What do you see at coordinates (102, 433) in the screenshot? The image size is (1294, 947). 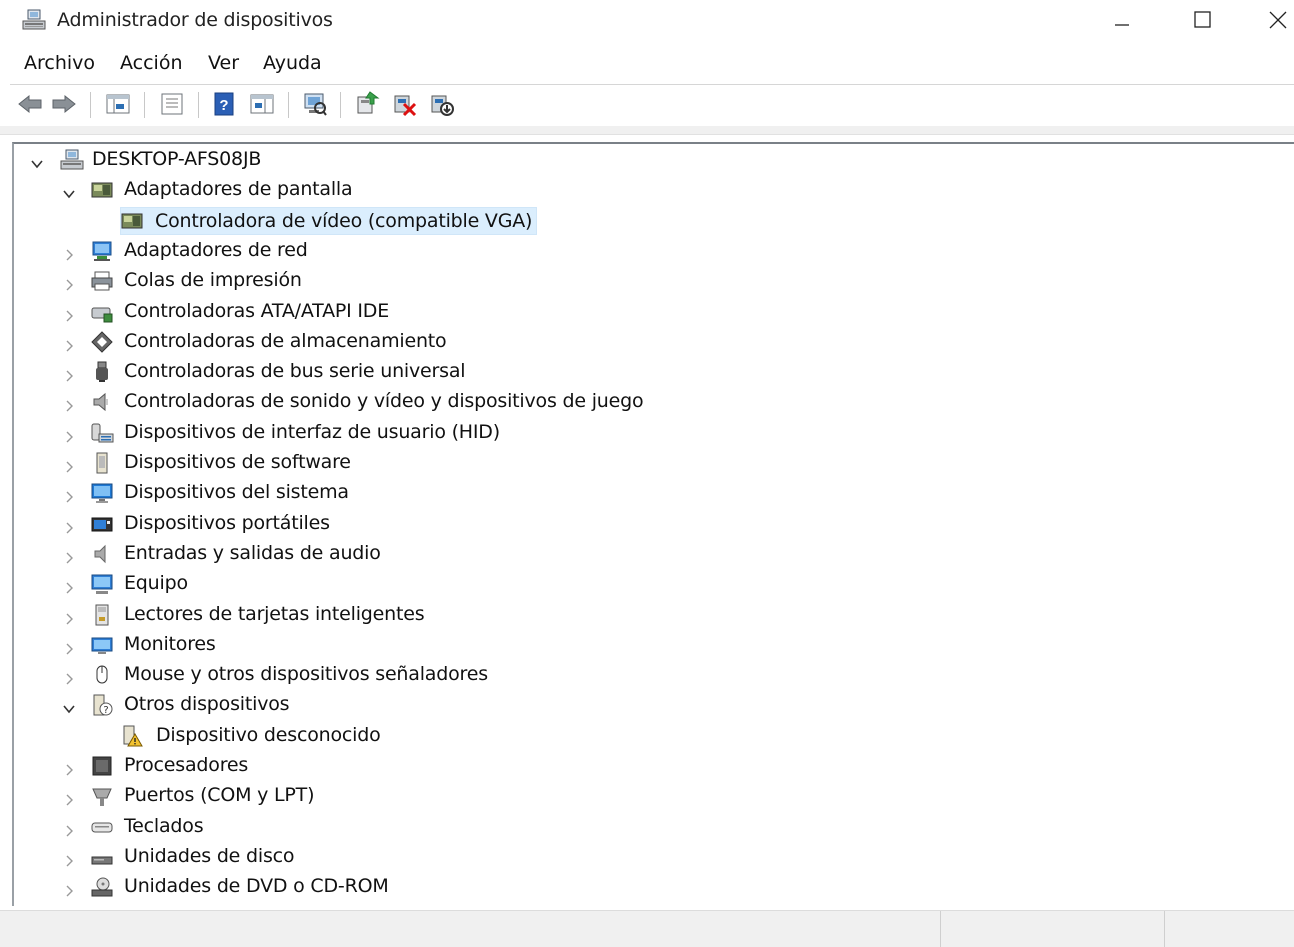 I see `hid-icon` at bounding box center [102, 433].